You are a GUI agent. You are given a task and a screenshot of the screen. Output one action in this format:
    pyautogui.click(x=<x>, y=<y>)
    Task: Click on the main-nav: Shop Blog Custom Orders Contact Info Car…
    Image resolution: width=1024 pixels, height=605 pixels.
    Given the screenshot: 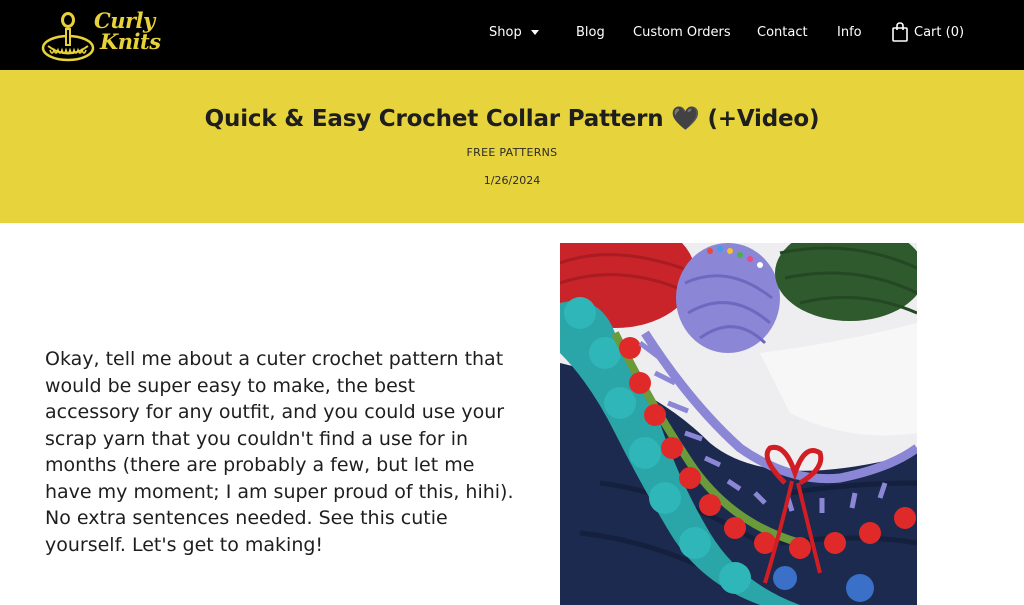 What is the action you would take?
    pyautogui.click(x=512, y=35)
    